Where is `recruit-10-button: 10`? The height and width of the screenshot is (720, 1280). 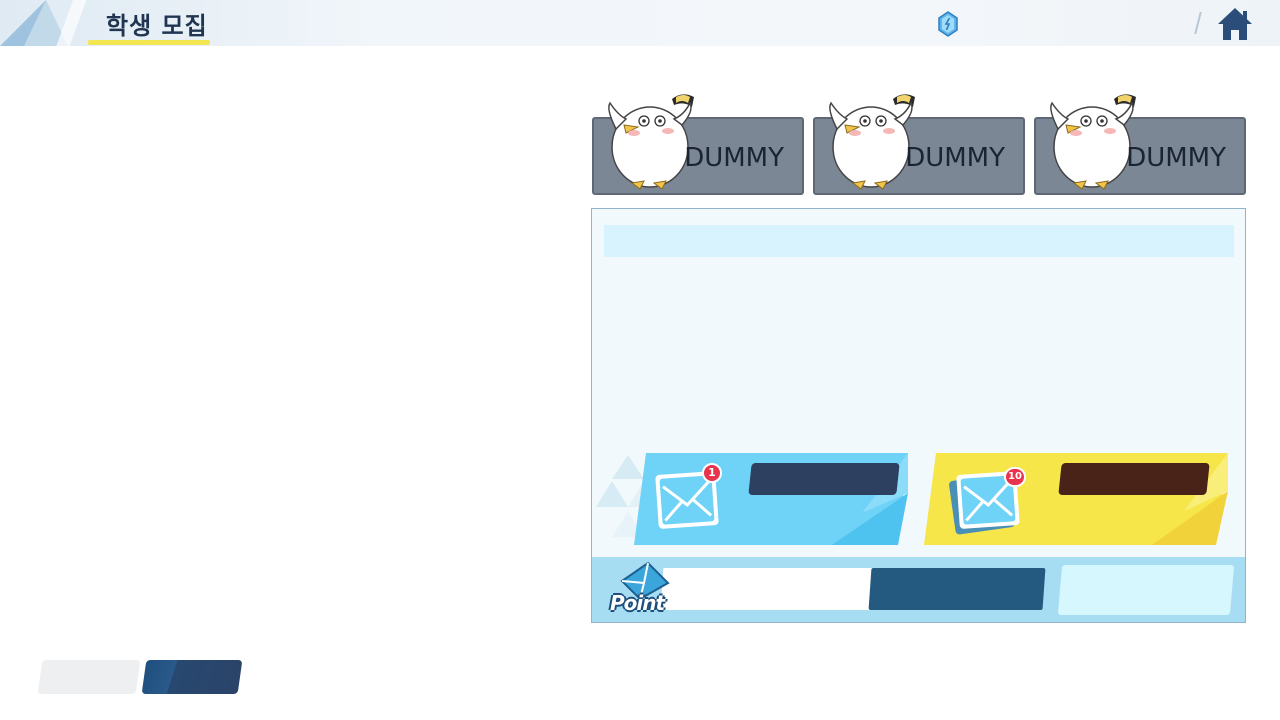
recruit-10-button: 10 is located at coordinates (1075, 499).